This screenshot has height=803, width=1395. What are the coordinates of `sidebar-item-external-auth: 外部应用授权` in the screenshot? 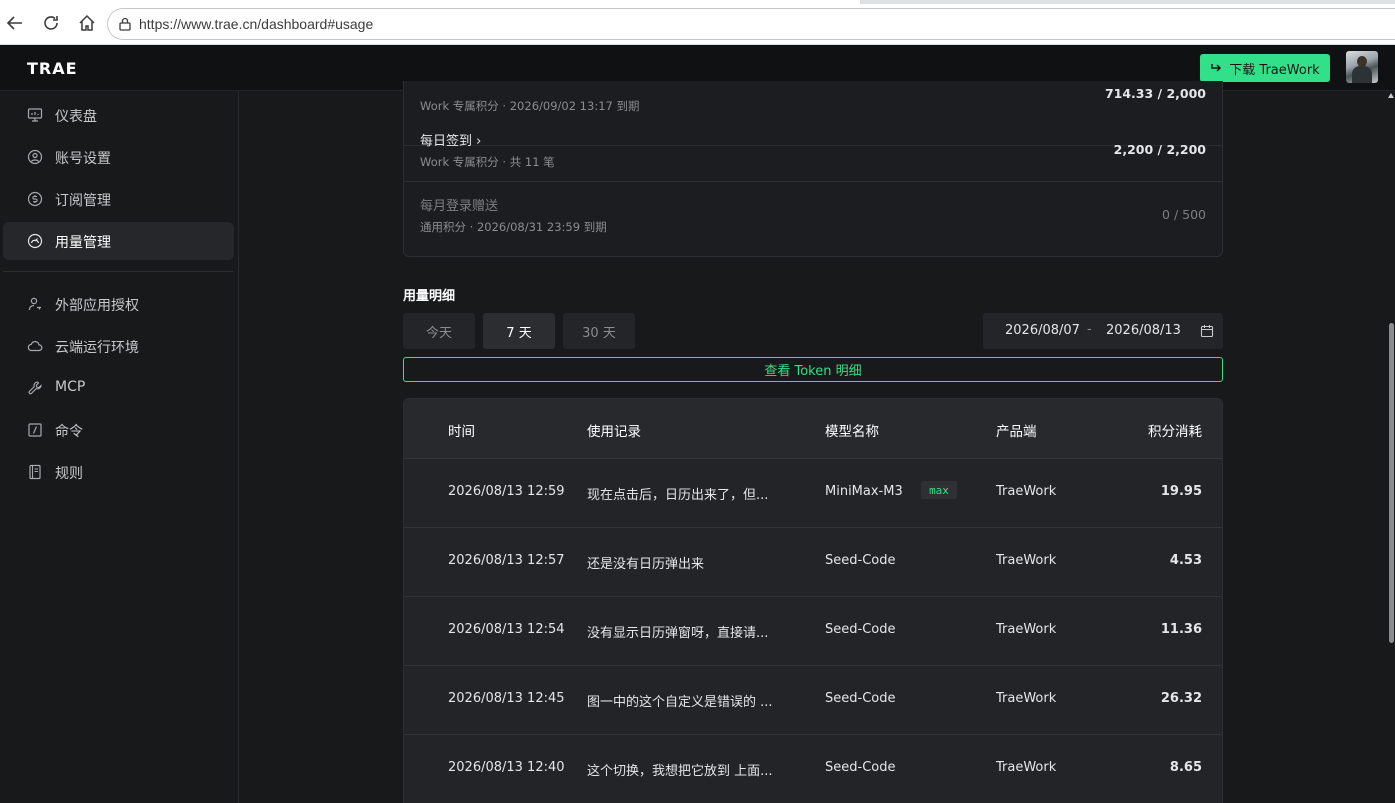 It's located at (118, 304).